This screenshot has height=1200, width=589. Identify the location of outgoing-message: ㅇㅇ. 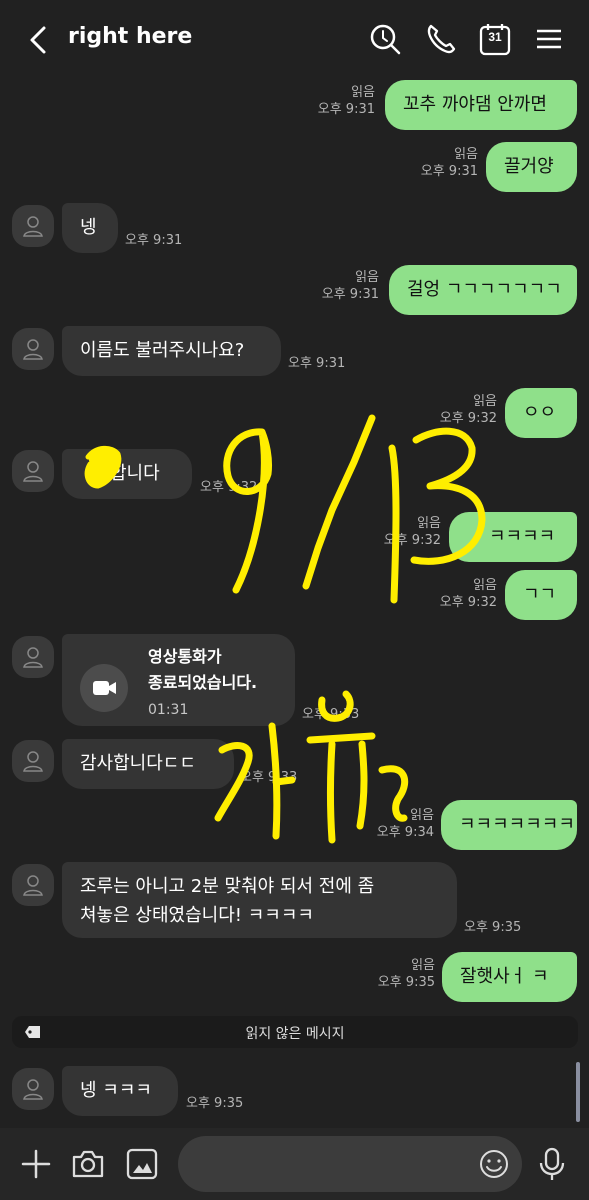
(541, 413).